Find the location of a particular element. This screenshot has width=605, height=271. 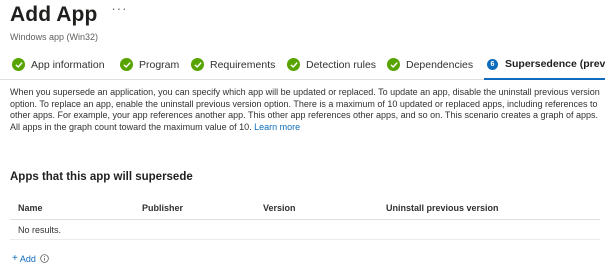

plus-icon: + is located at coordinates (15, 258).